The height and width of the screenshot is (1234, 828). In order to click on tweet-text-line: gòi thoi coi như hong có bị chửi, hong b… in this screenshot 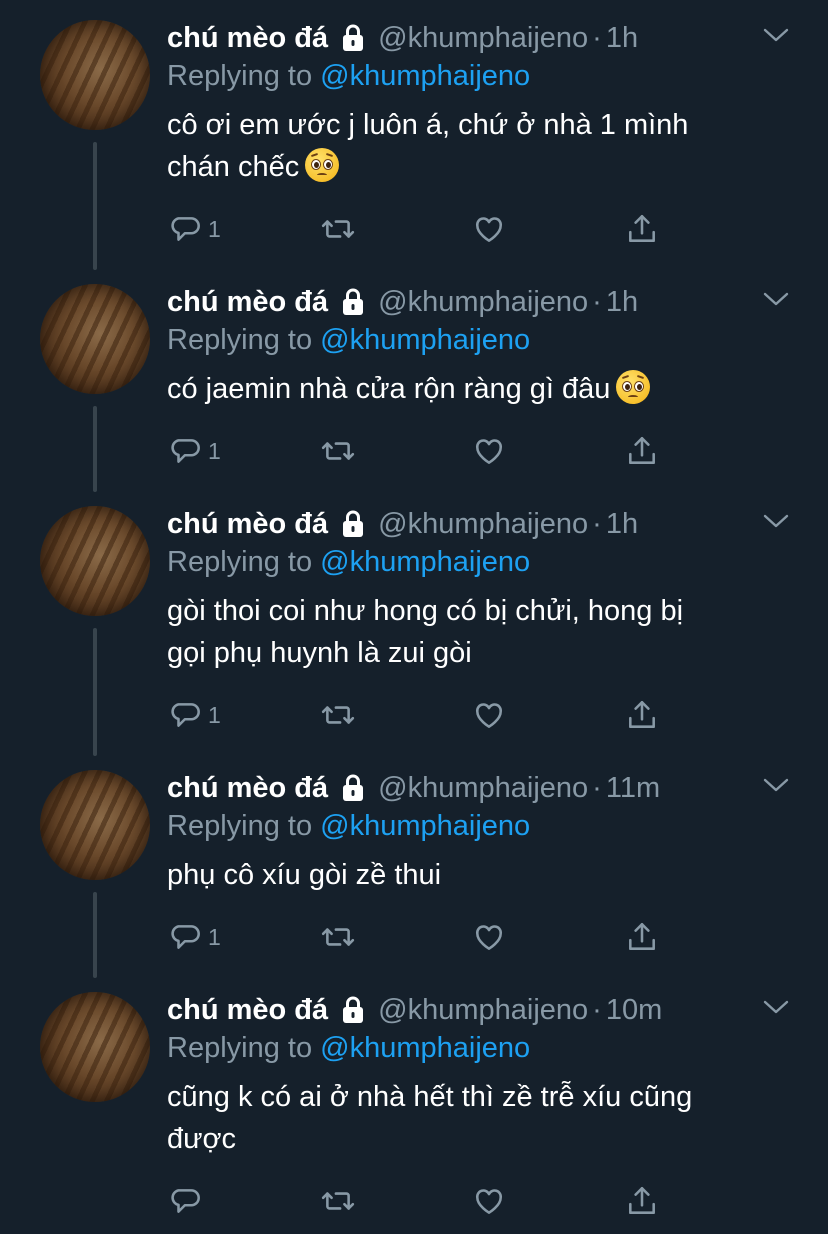, I will do `click(425, 611)`.